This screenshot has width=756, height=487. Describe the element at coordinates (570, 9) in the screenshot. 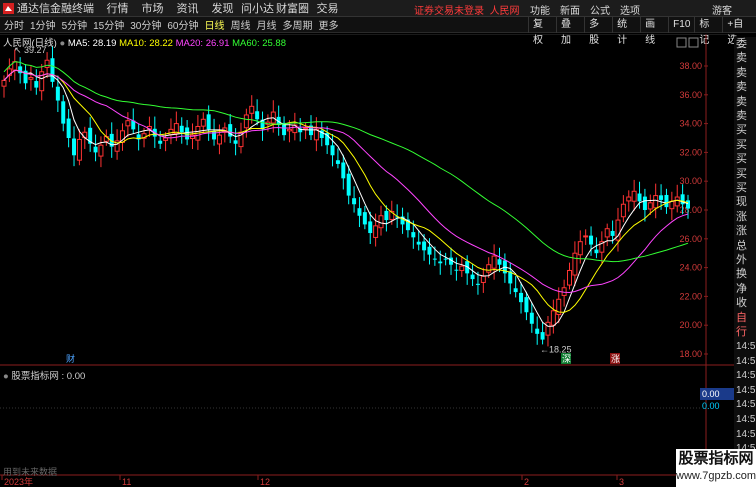

I see `right-menu-item-1: 新面` at that location.